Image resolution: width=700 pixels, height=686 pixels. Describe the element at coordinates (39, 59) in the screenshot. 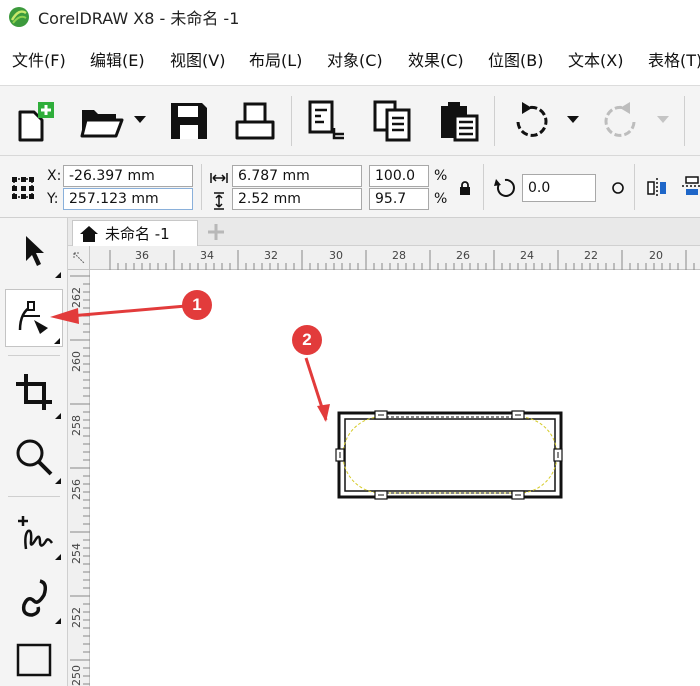

I see `menu-file: 文件(F)` at that location.